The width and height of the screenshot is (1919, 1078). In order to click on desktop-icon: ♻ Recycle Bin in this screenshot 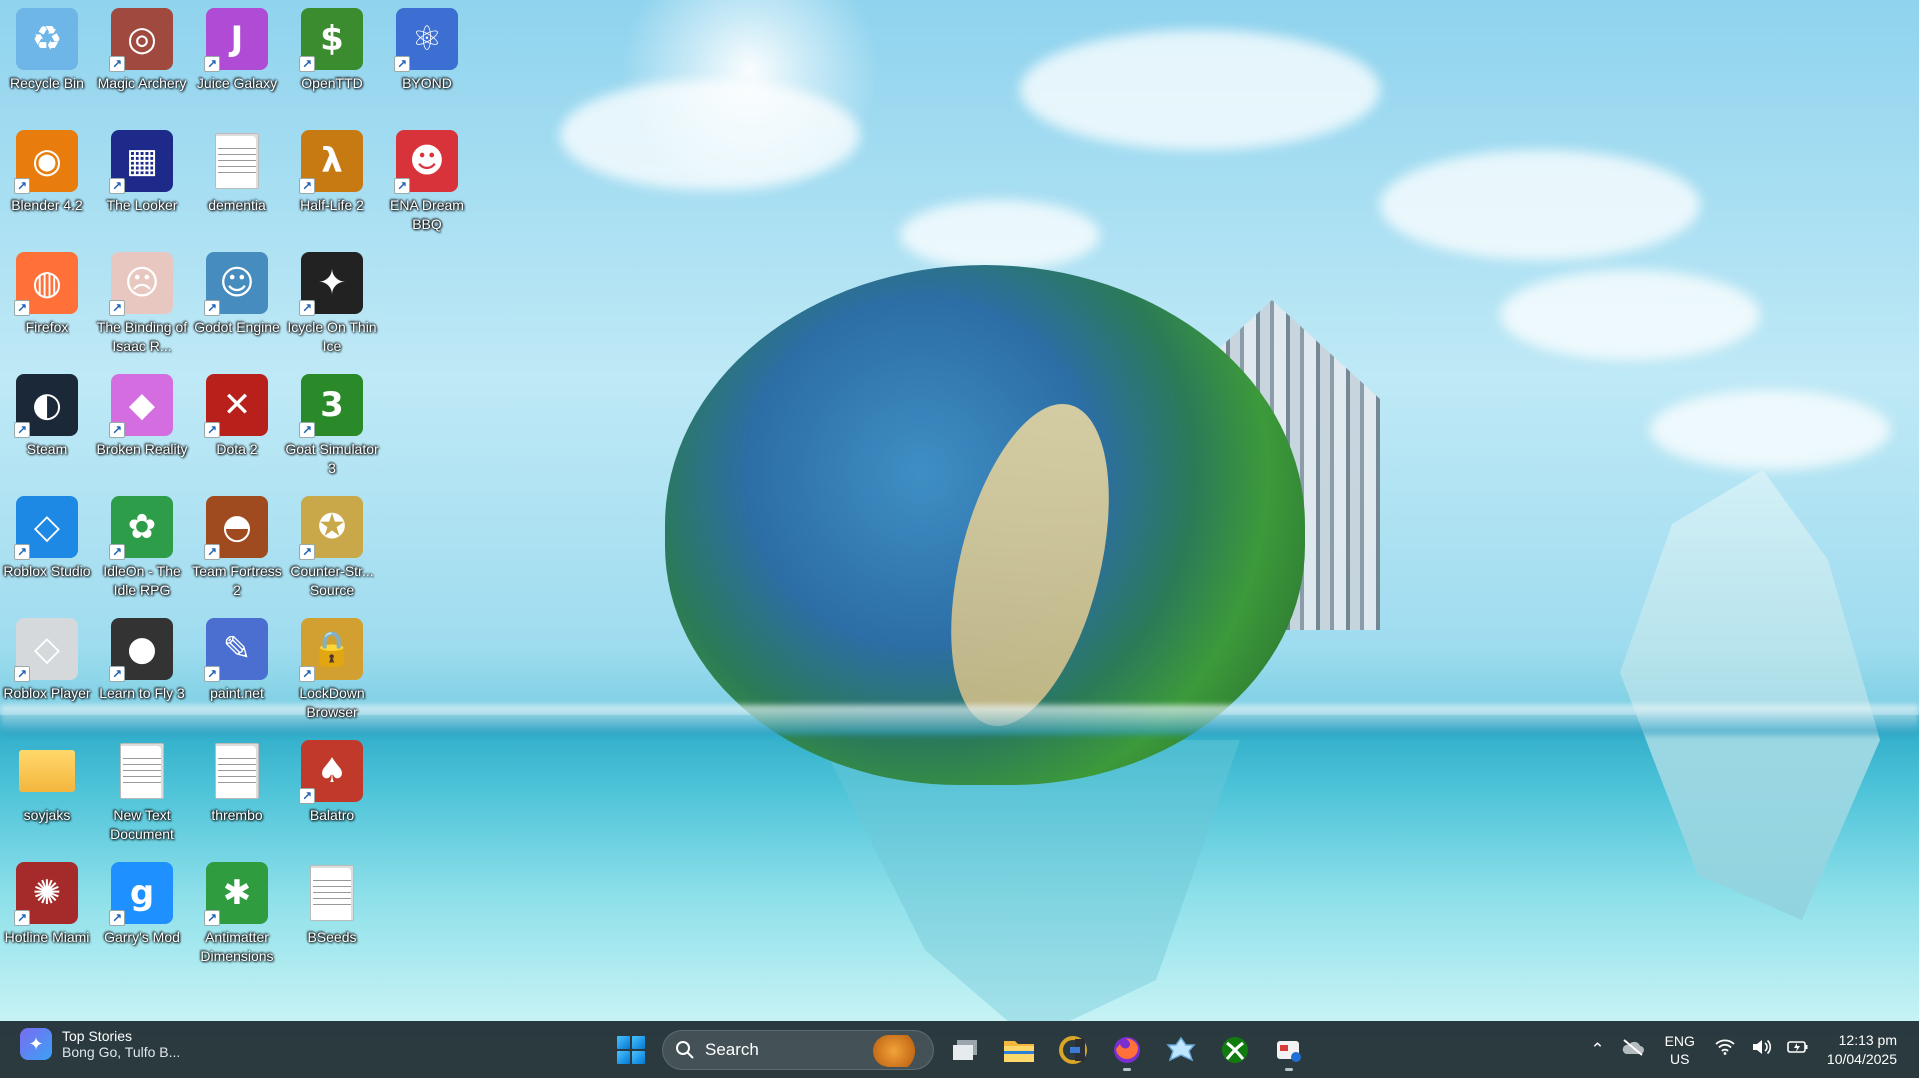, I will do `click(47, 59)`.